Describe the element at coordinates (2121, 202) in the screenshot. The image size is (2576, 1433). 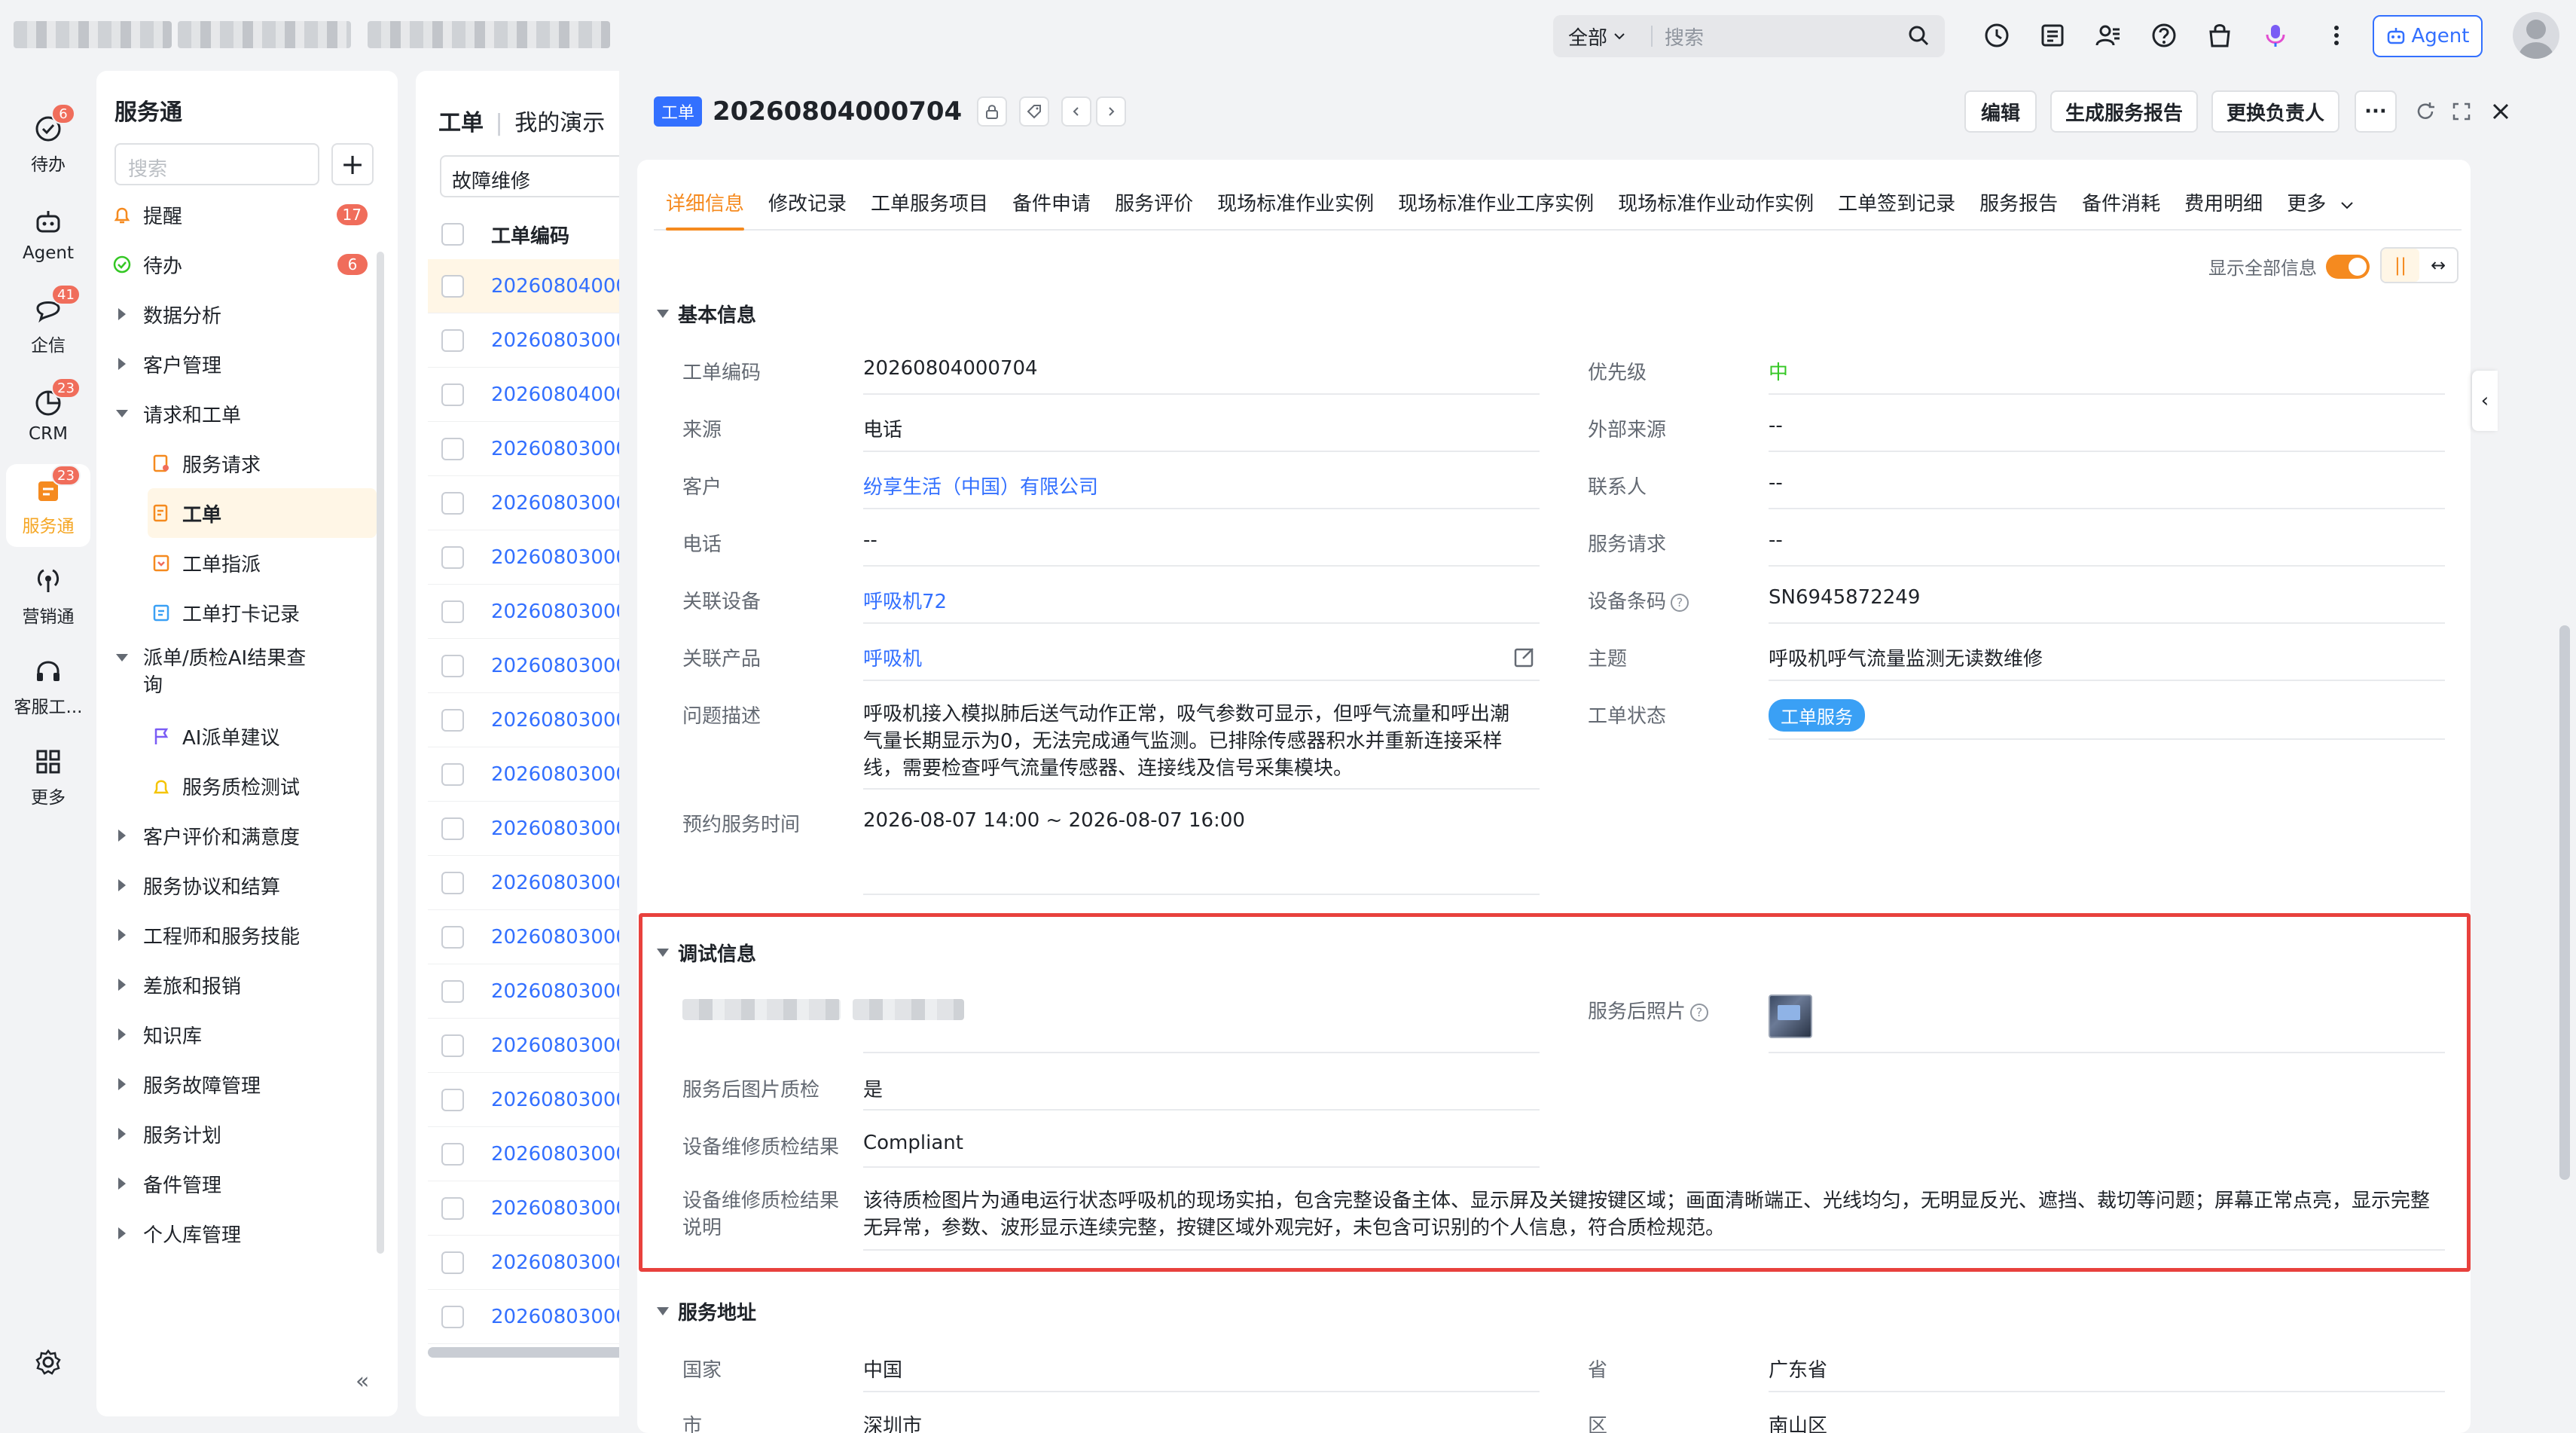
I see `tab-parts-consumption: 备件消耗` at that location.